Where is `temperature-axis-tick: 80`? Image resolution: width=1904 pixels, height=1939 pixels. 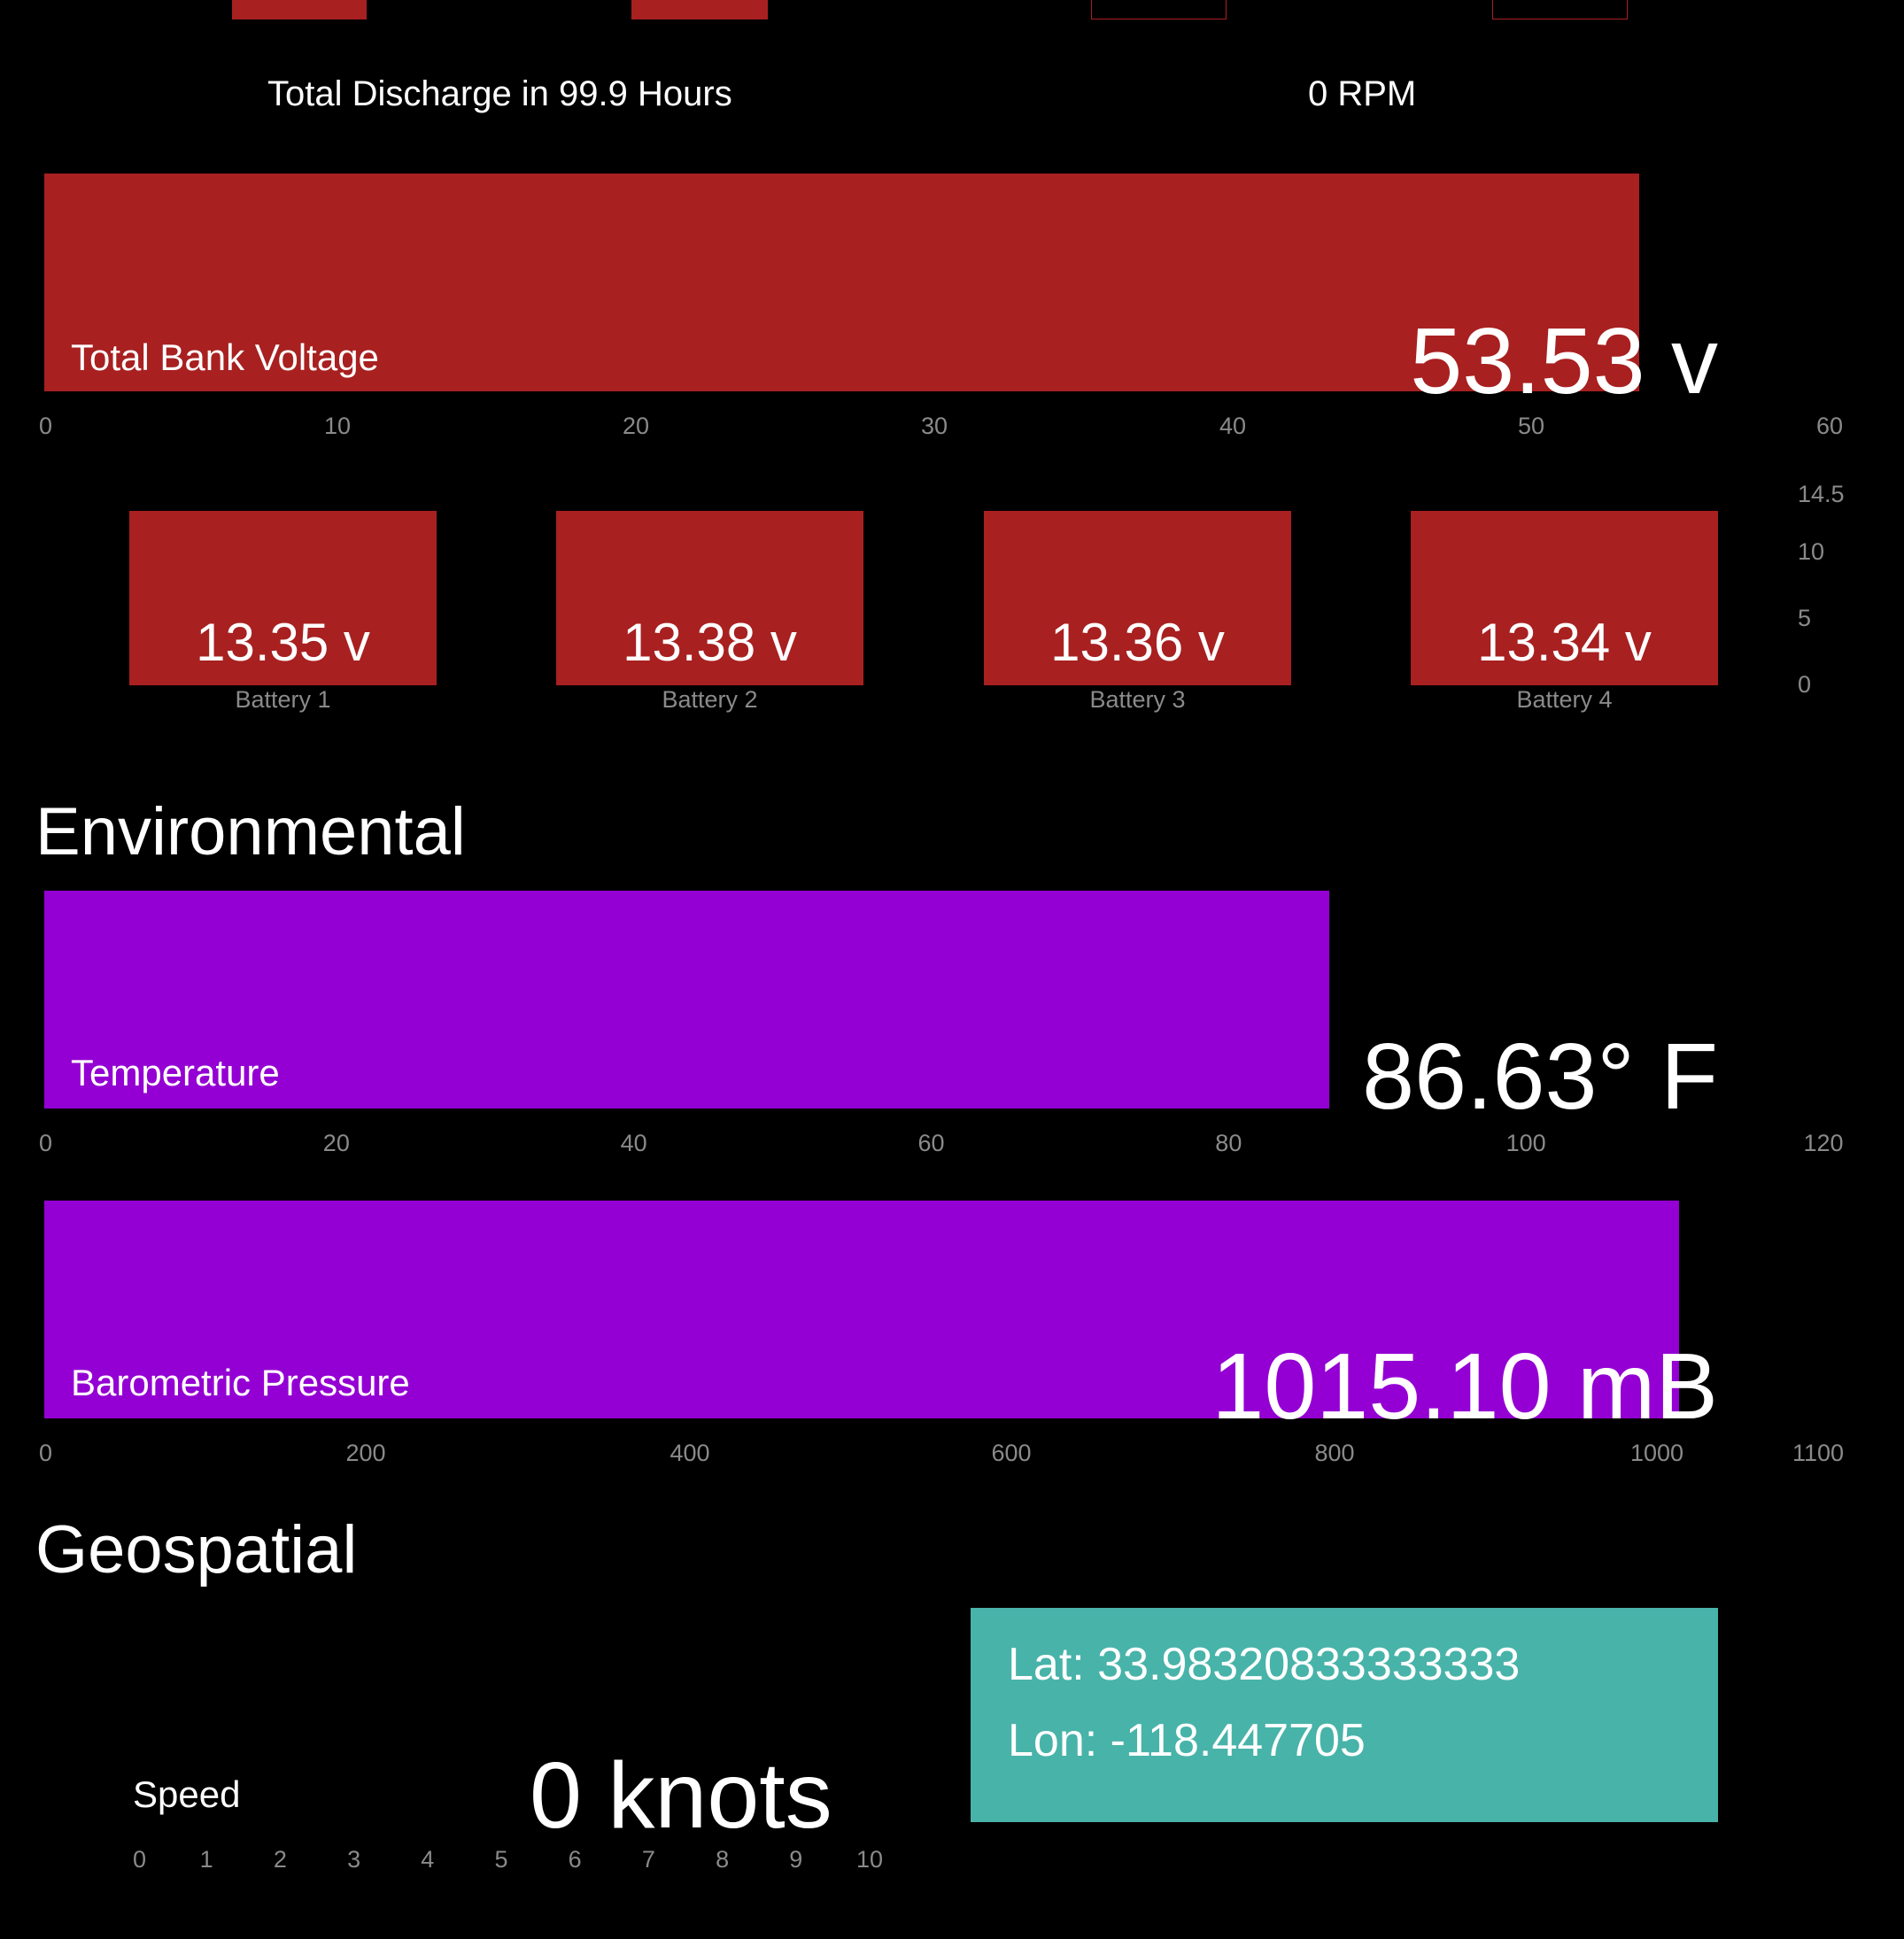
temperature-axis-tick: 80 is located at coordinates (1228, 1143).